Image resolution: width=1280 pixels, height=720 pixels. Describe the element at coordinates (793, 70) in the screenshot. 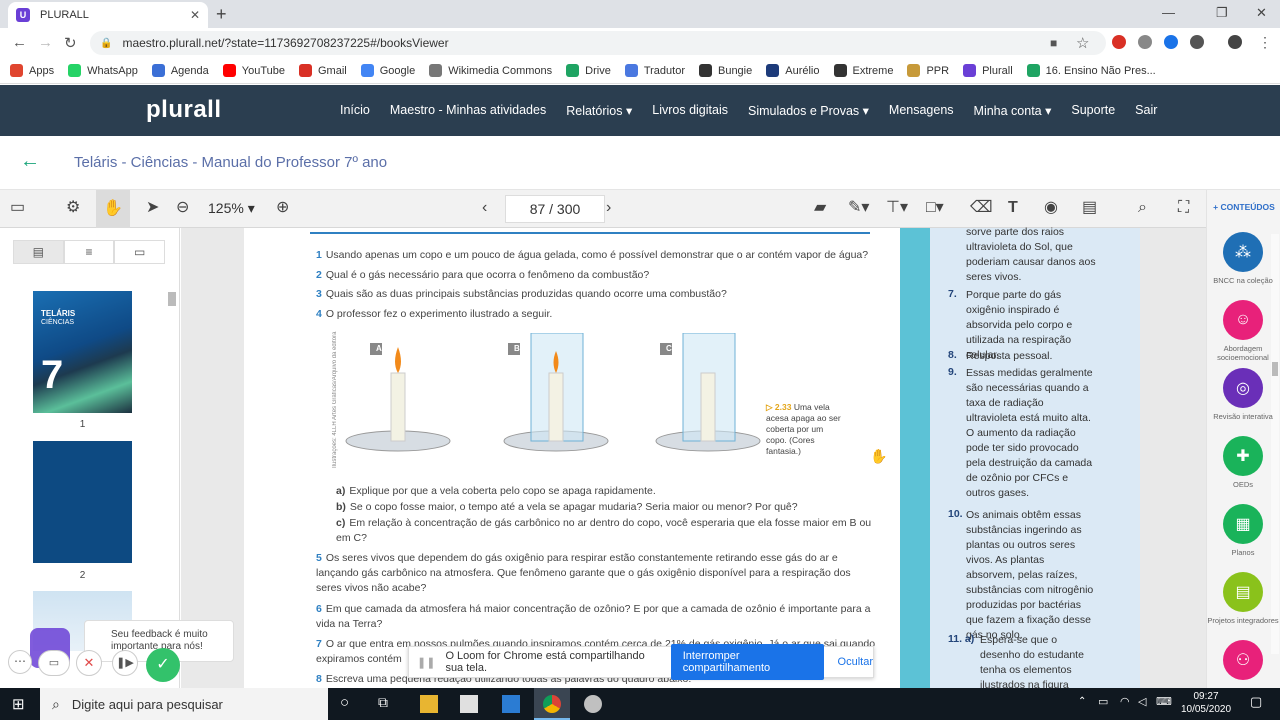

I see `bookmark-item: Aurélio` at that location.